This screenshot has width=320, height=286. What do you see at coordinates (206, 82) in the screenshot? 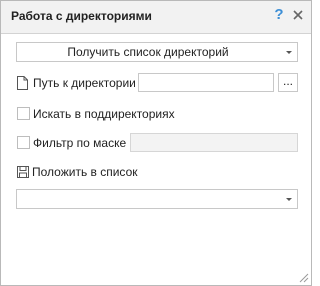
I see `directory-path-input` at bounding box center [206, 82].